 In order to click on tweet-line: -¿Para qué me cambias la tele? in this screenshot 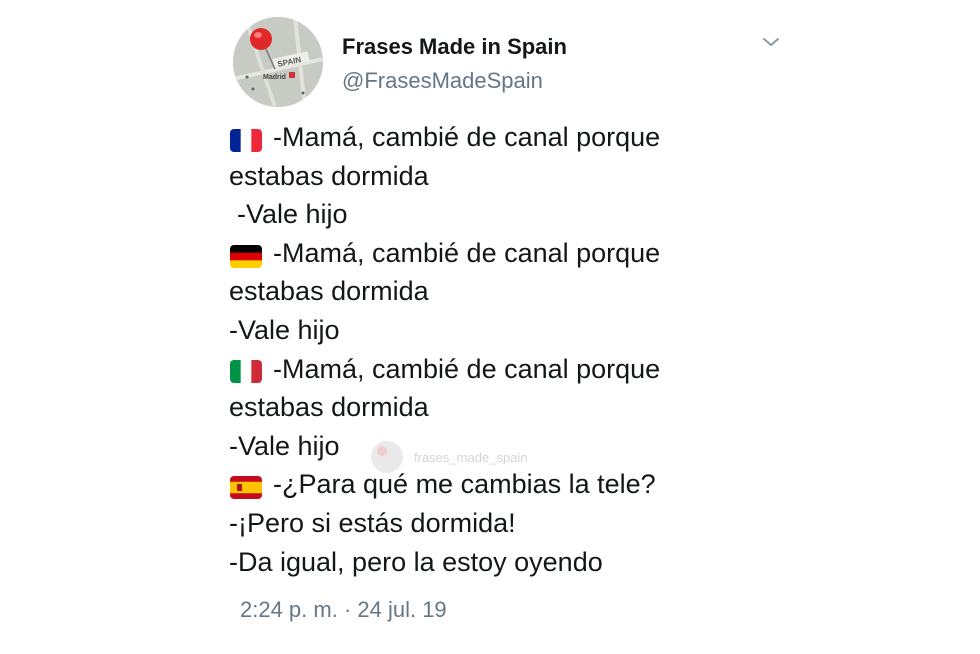, I will do `click(529, 484)`.